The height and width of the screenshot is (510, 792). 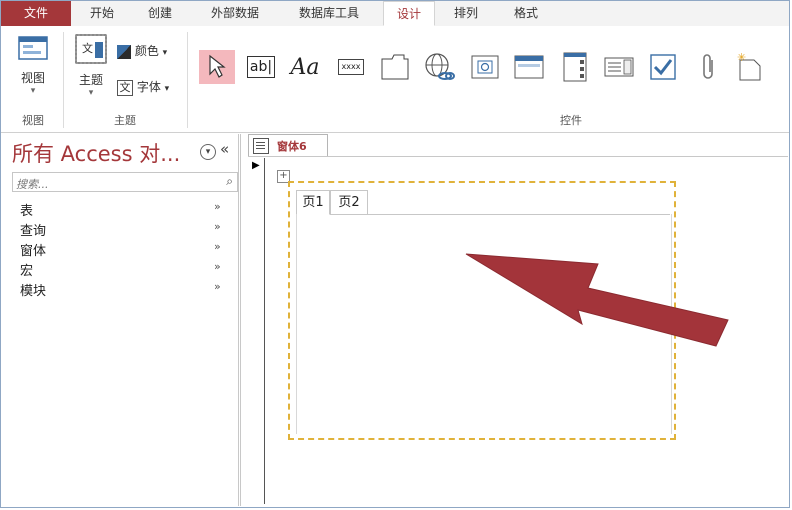 I want to click on collapse-pane-icon: «, so click(x=224, y=149).